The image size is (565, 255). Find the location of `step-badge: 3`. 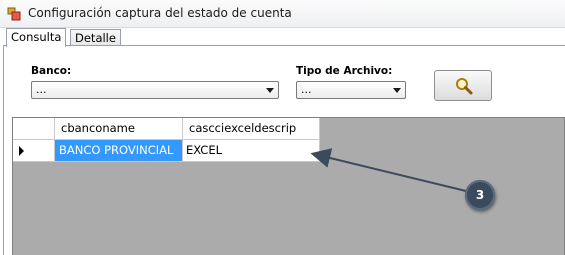

step-badge: 3 is located at coordinates (480, 195).